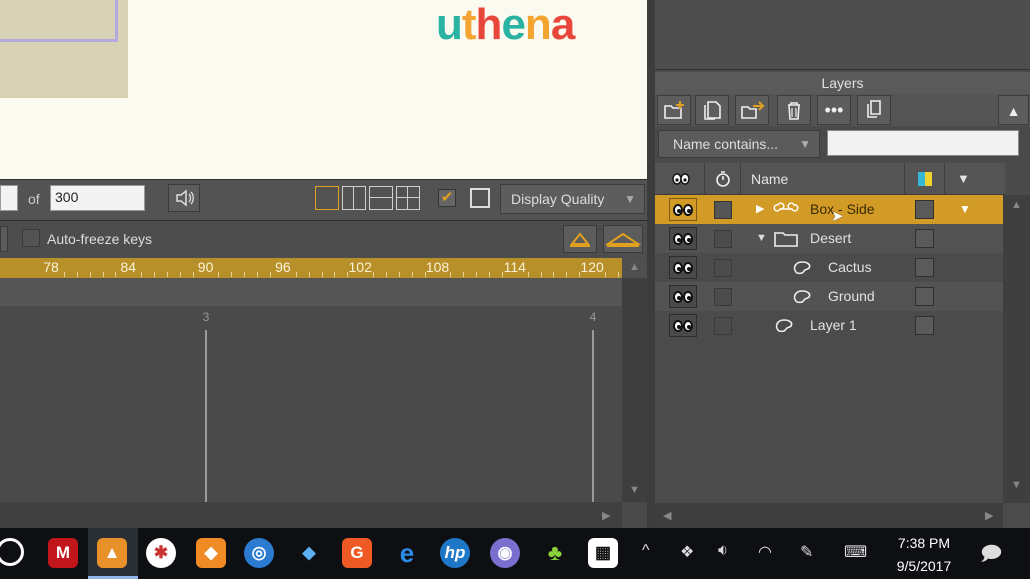 This screenshot has height=579, width=1030. I want to click on filter-type-dropdown: Name contains... ▼, so click(739, 144).